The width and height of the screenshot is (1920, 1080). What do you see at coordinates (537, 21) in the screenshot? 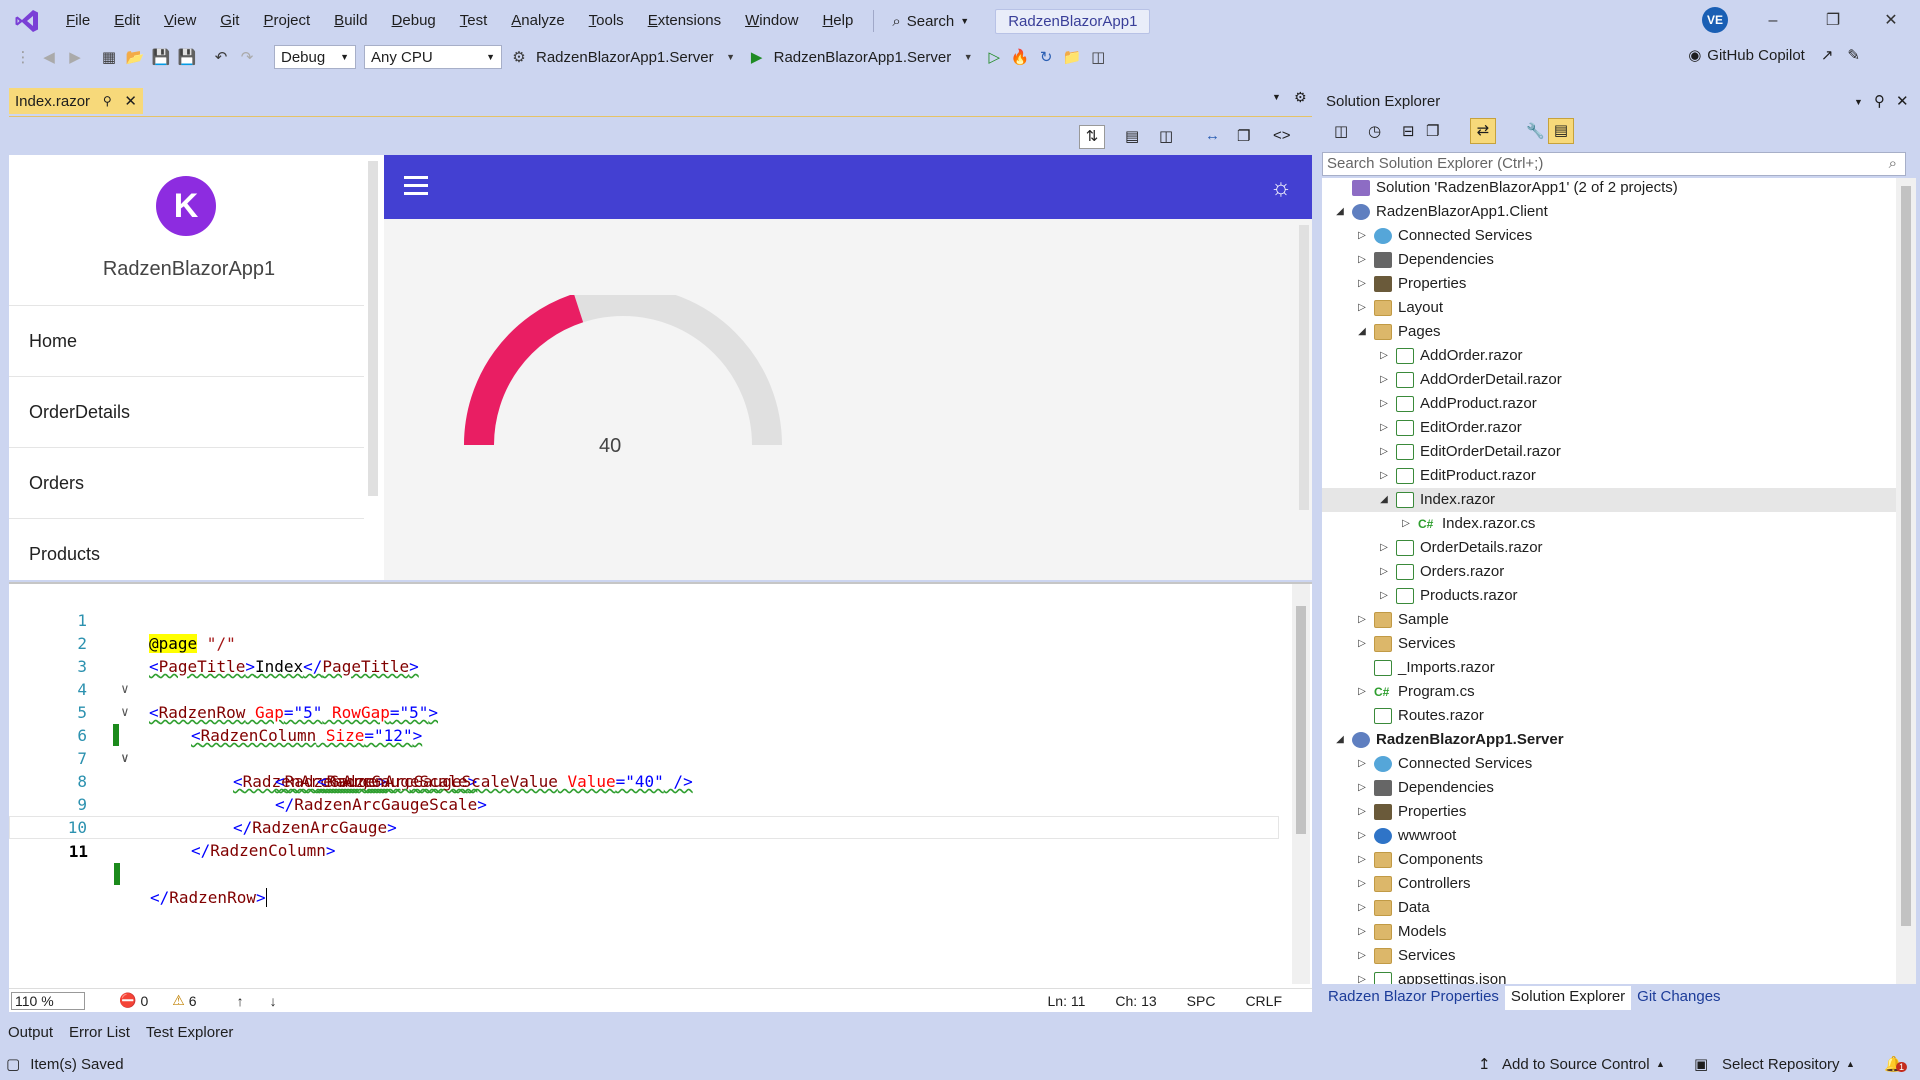
I see `menu-analyze: Analyze` at bounding box center [537, 21].